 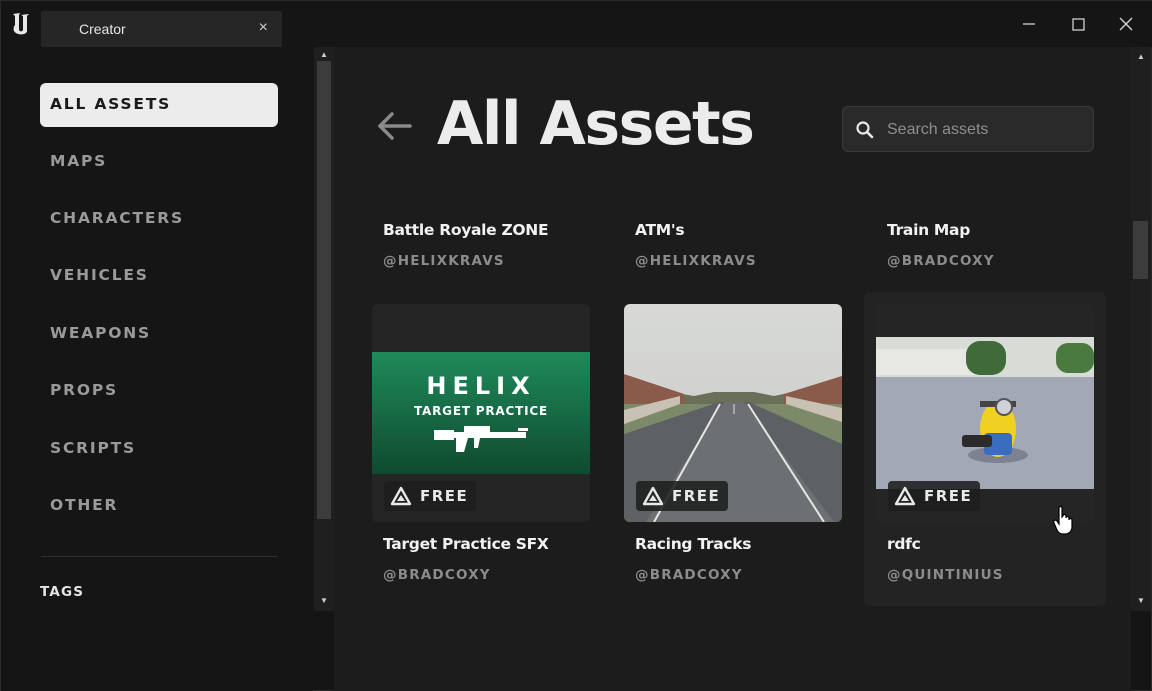 I want to click on page-title: All Assets, so click(x=596, y=124).